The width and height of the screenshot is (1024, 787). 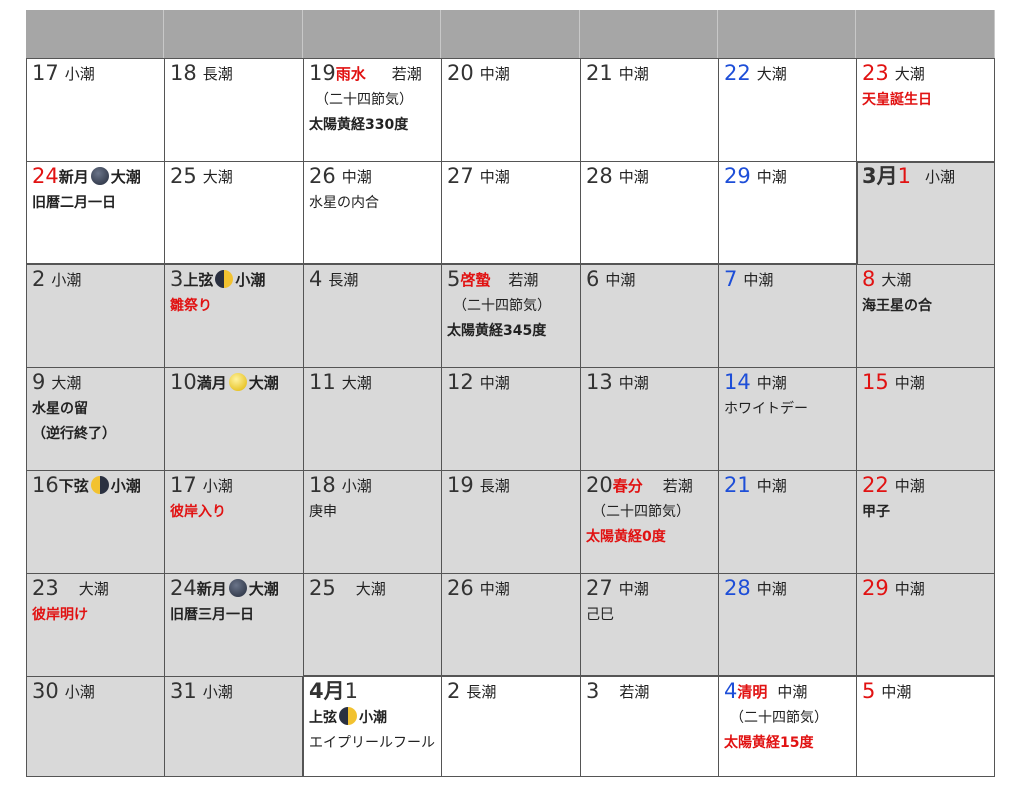 What do you see at coordinates (731, 279) in the screenshot?
I see `day-number: 7` at bounding box center [731, 279].